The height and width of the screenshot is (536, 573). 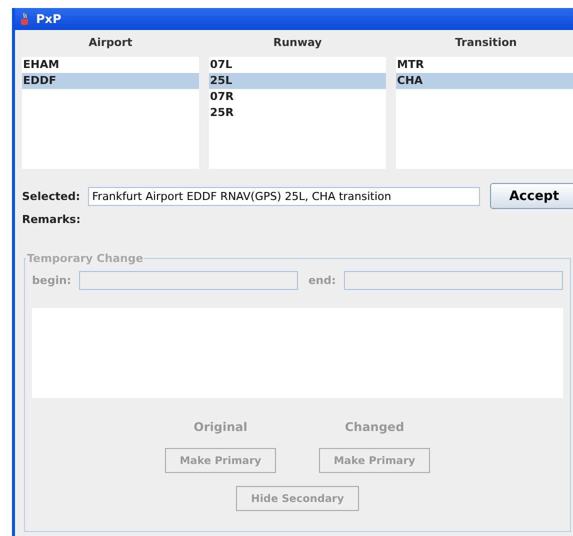 What do you see at coordinates (25, 19) in the screenshot?
I see `coffee-cup-icon` at bounding box center [25, 19].